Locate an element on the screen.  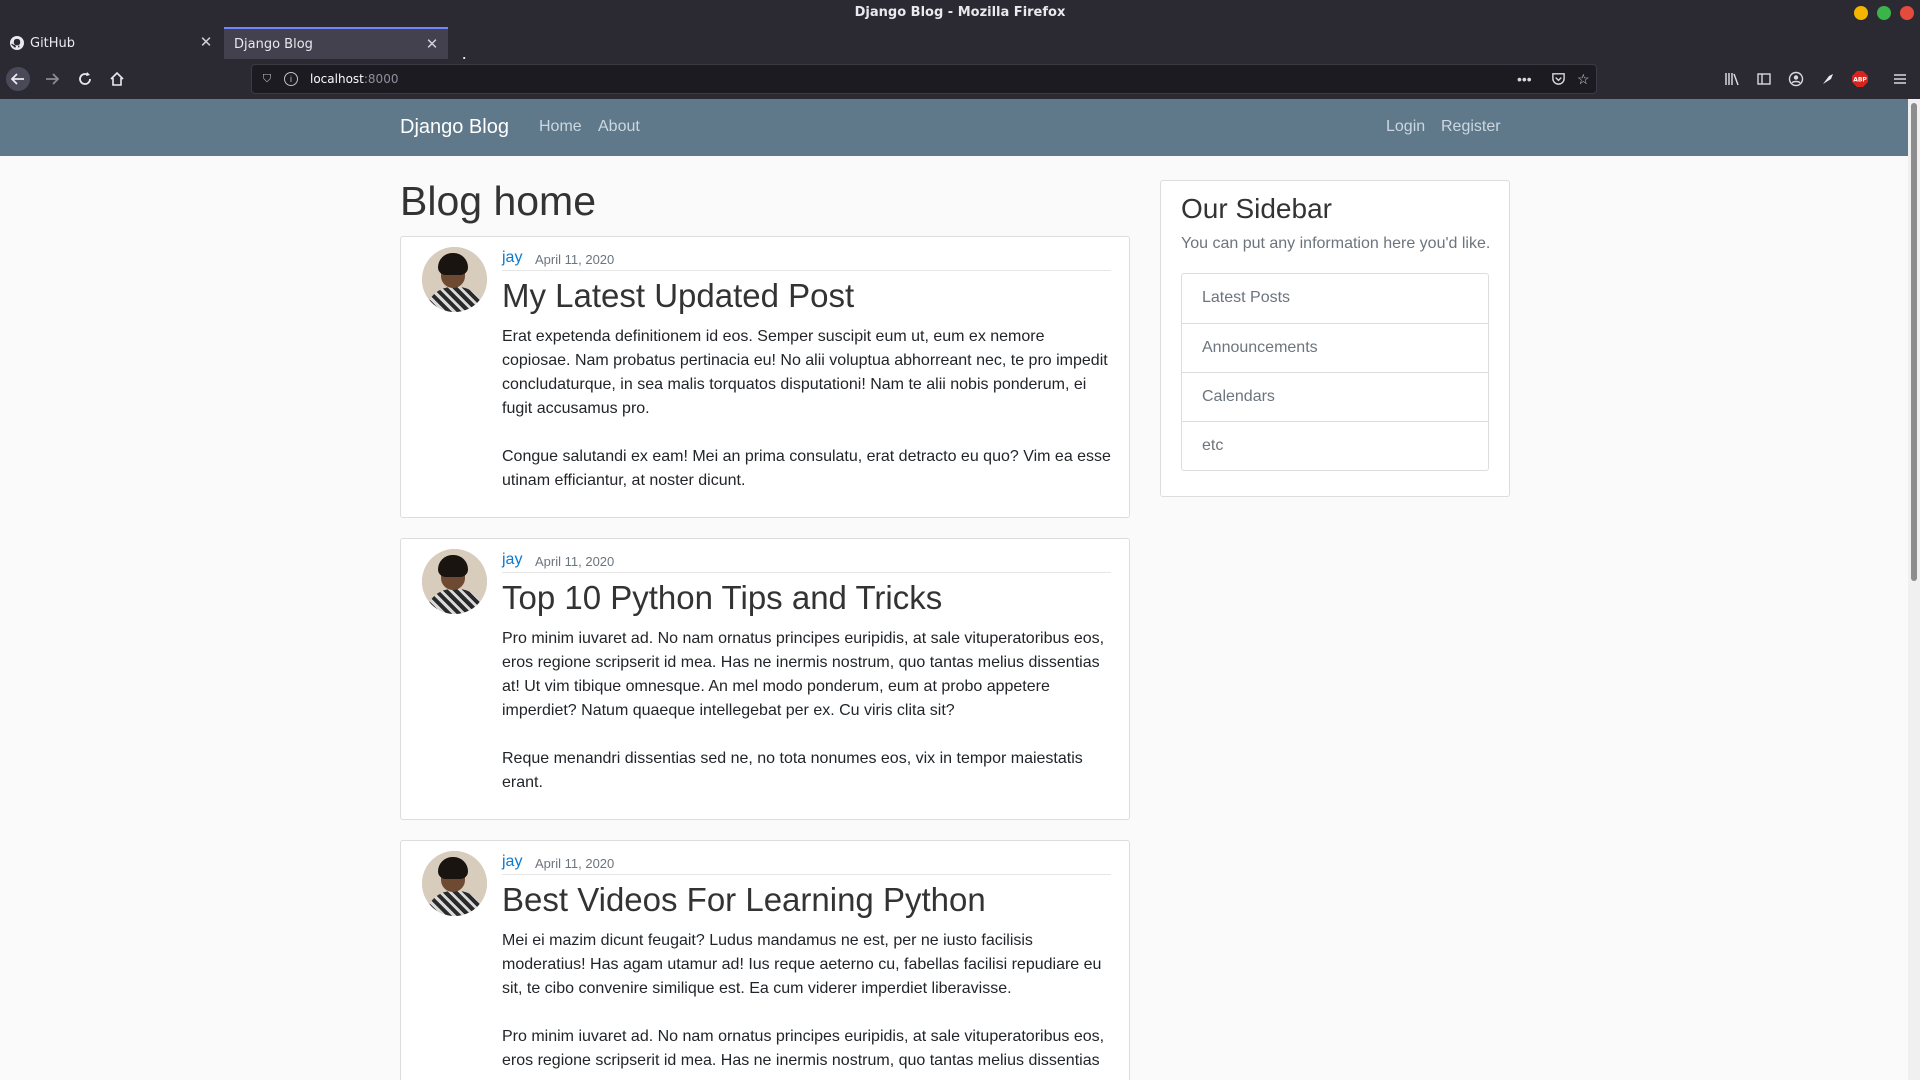
tab-django-blog: Django Blog ✕ is located at coordinates (336, 43).